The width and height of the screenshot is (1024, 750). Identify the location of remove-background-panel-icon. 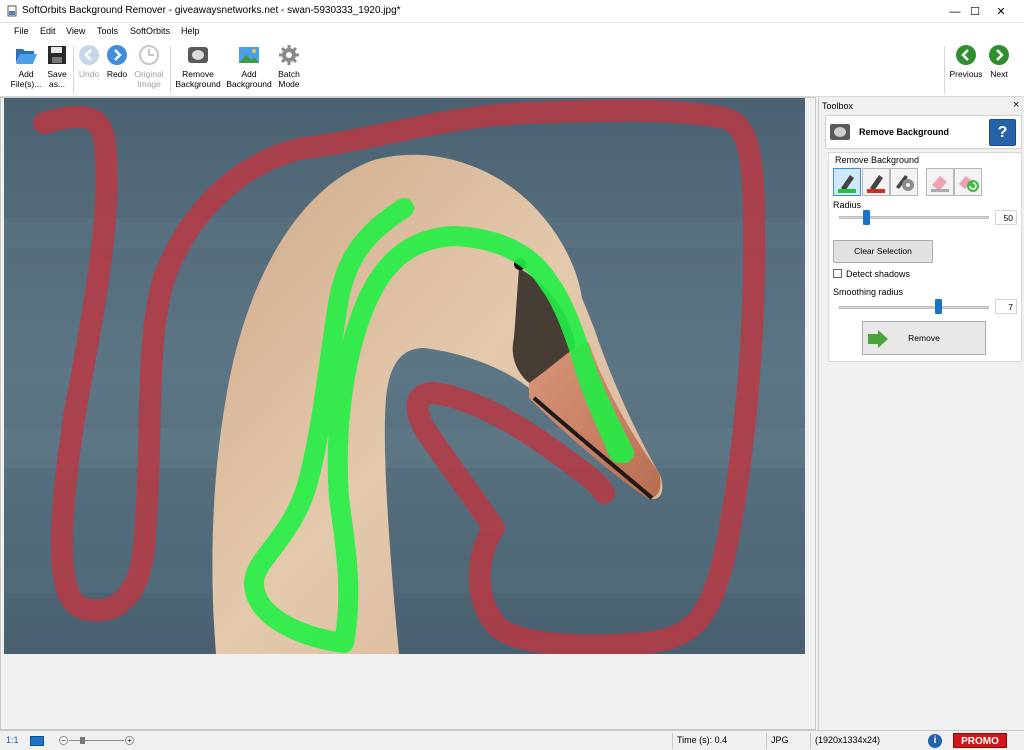
(840, 132).